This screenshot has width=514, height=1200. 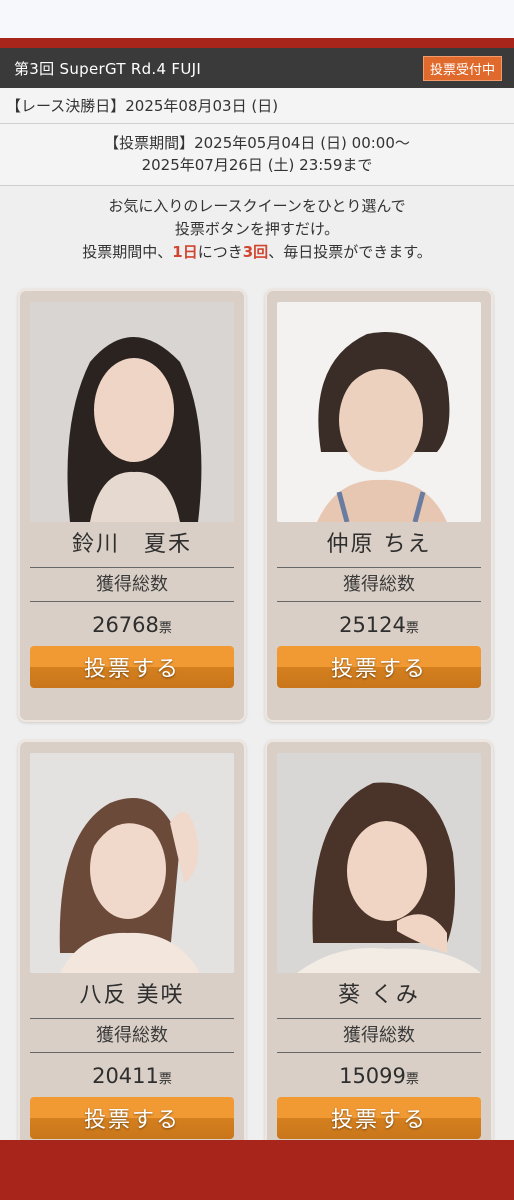 What do you see at coordinates (257, 229) in the screenshot?
I see `intro-line-2: 投票ボタンを押すだけ。` at bounding box center [257, 229].